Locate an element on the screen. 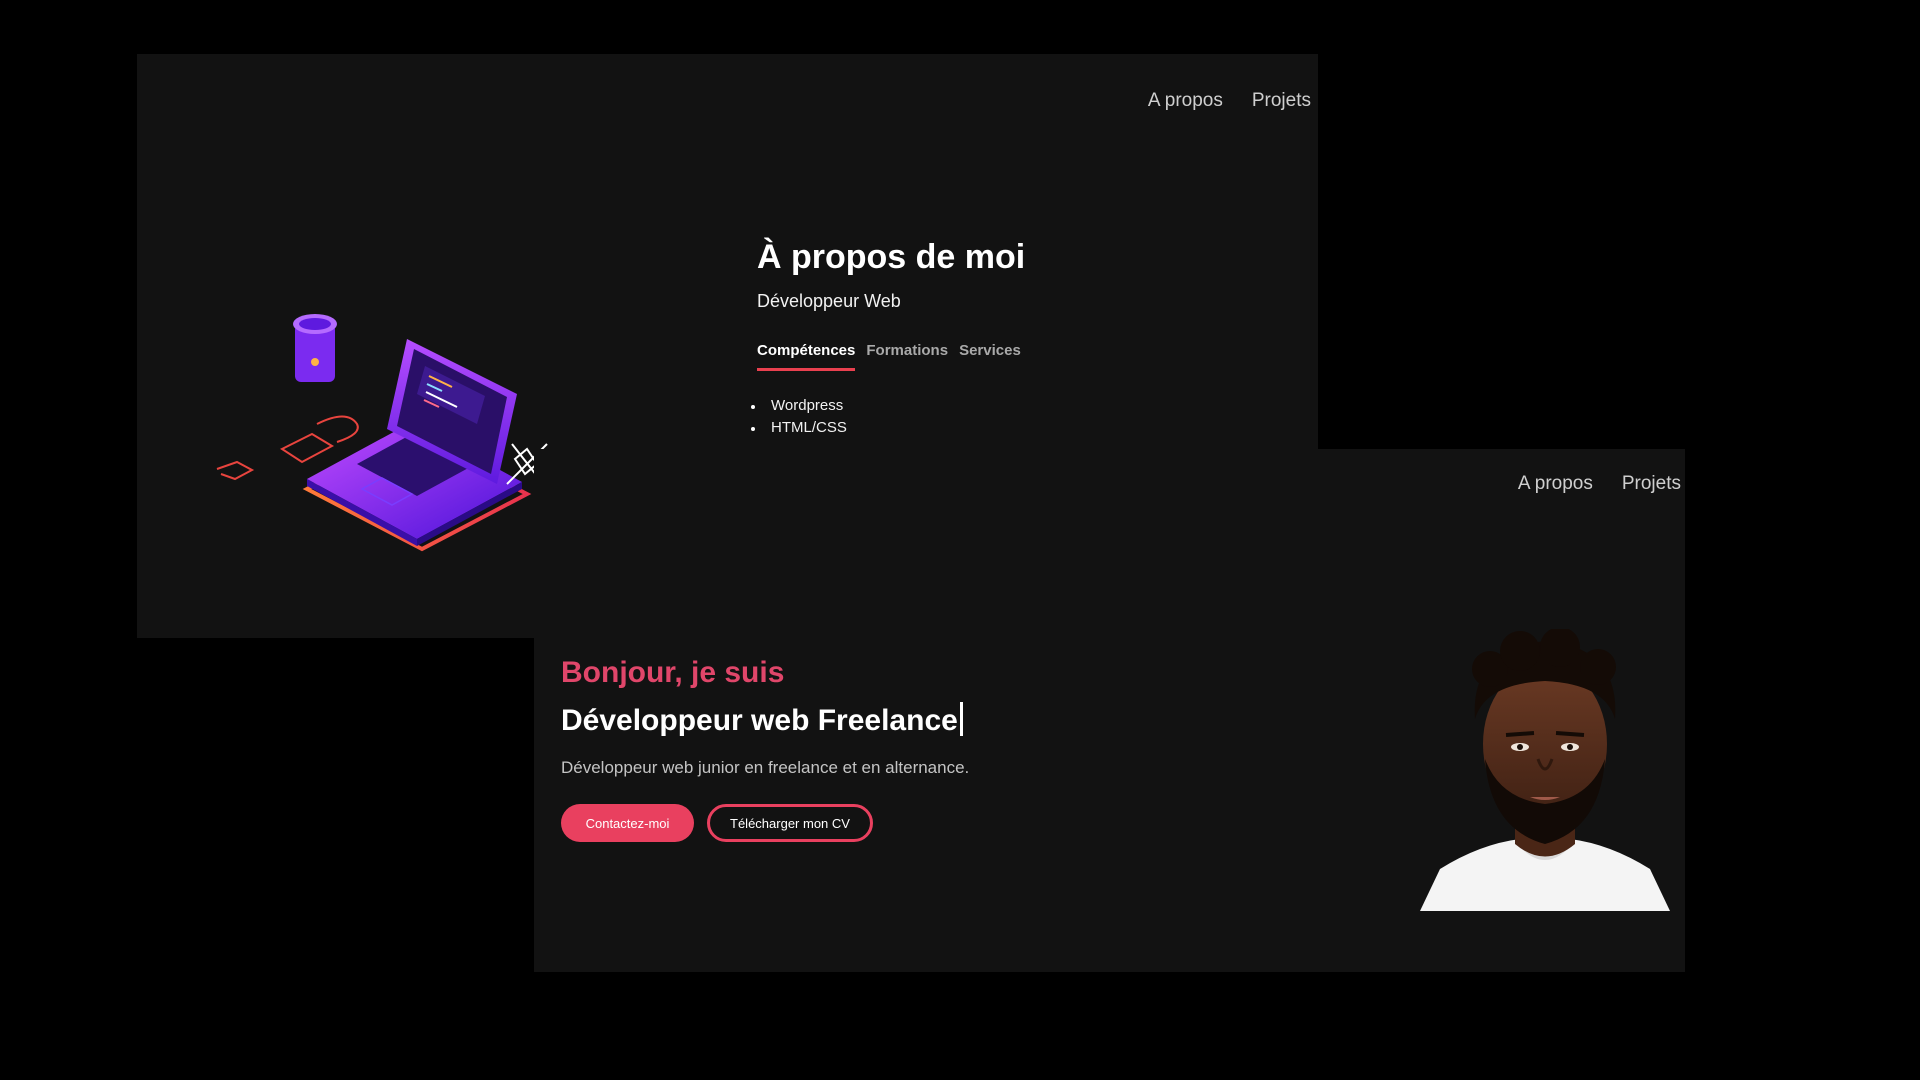 The image size is (1920, 1080). tab-formations: Formations is located at coordinates (907, 356).